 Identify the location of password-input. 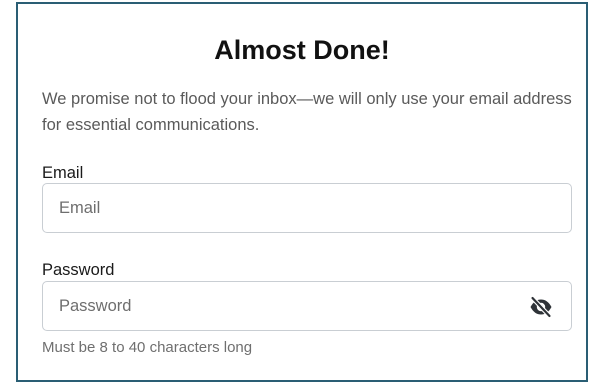
(307, 306).